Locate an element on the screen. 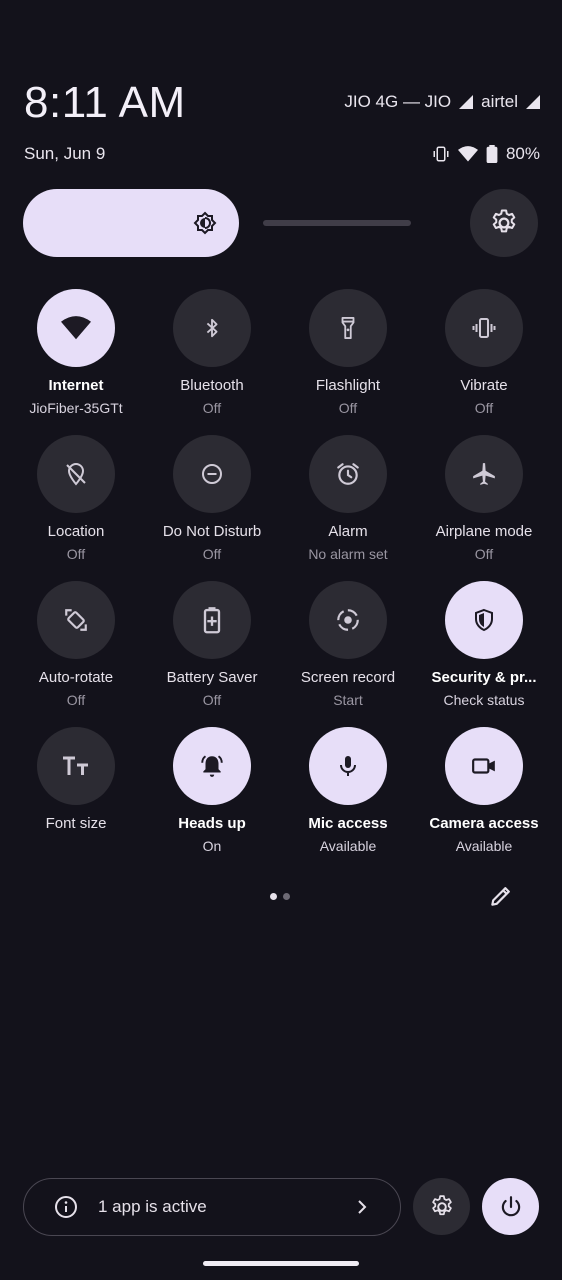 The width and height of the screenshot is (562, 1280). info-icon is located at coordinates (66, 1207).